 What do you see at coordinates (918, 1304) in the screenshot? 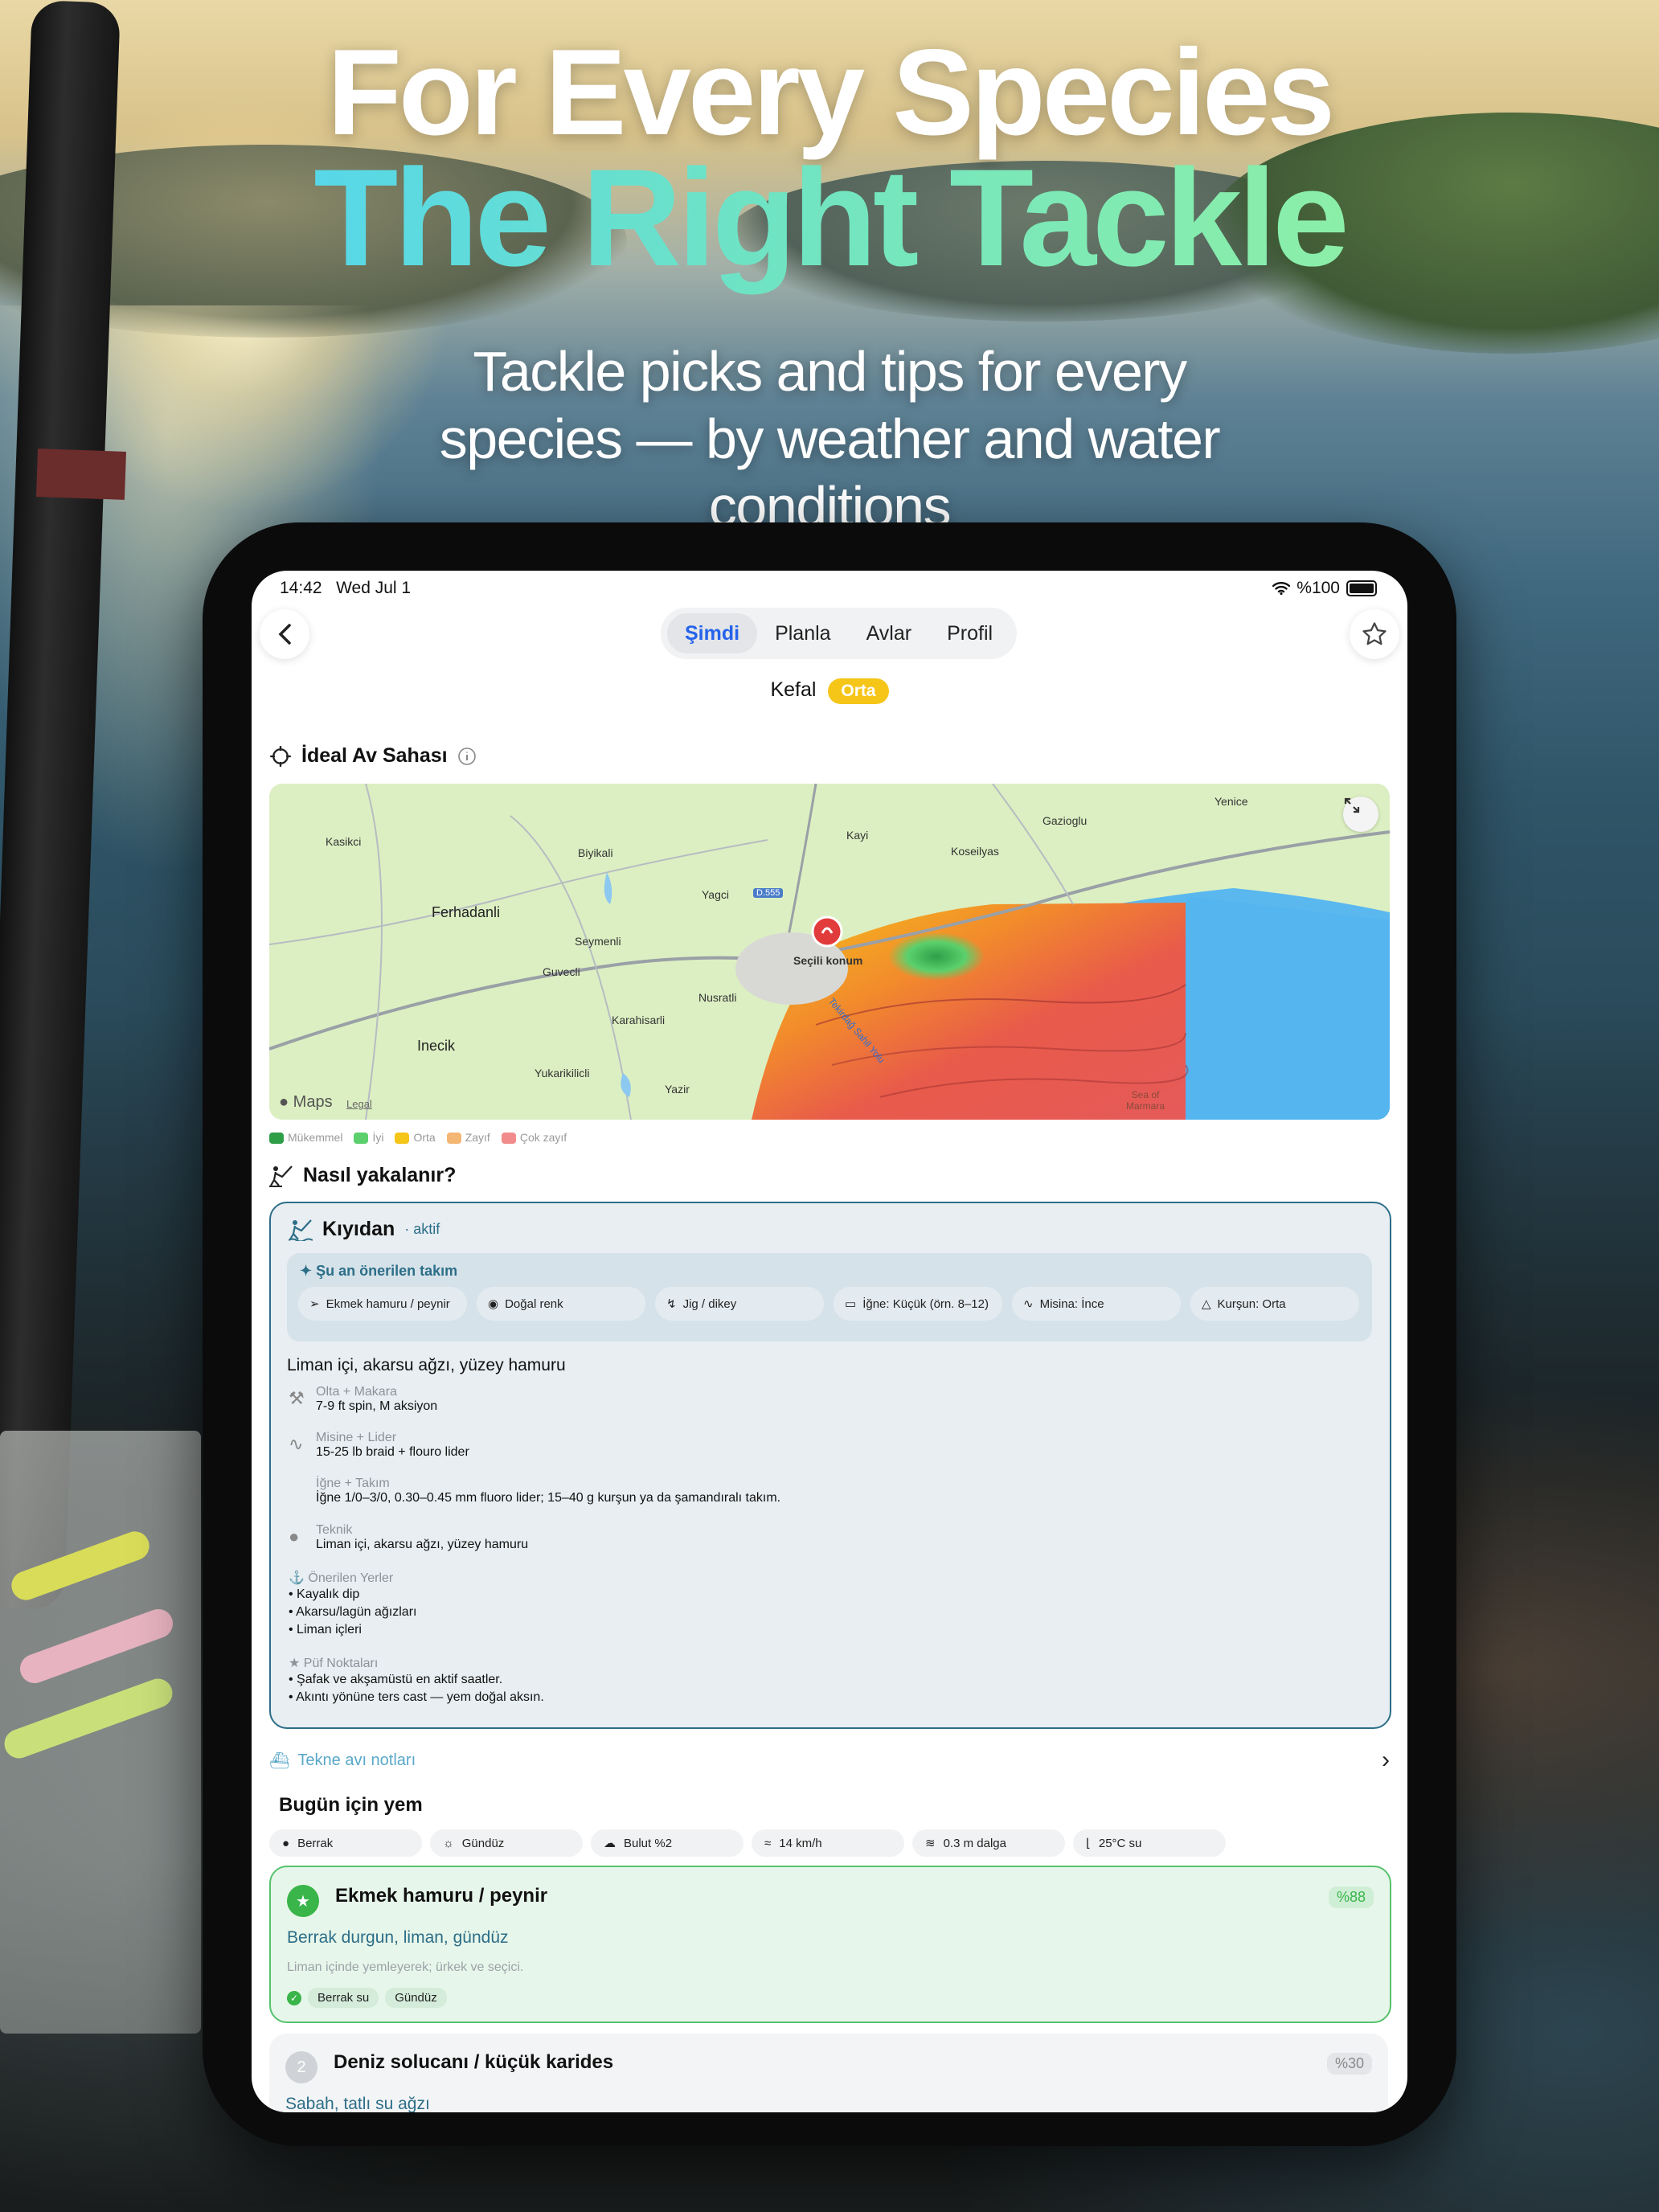
I see `tackle-pill: ▭ İğne: Küçük (örn. 8–12)` at bounding box center [918, 1304].